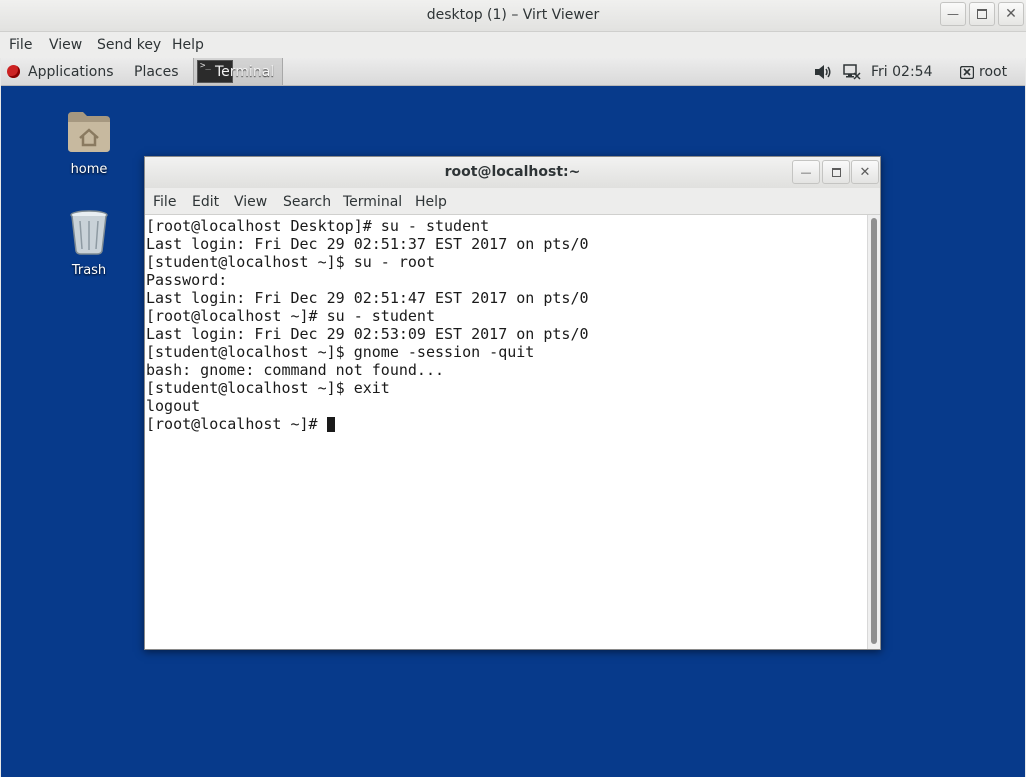 The height and width of the screenshot is (777, 1026). I want to click on panel-clock: Fri 02:54, so click(901, 72).